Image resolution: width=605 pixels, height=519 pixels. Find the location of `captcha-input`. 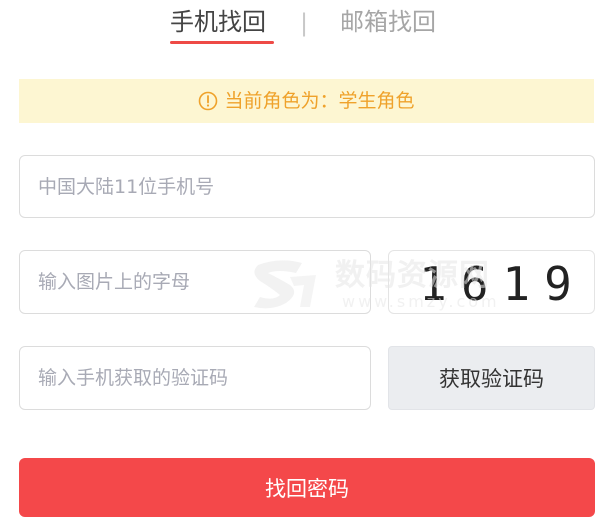

captcha-input is located at coordinates (195, 282).